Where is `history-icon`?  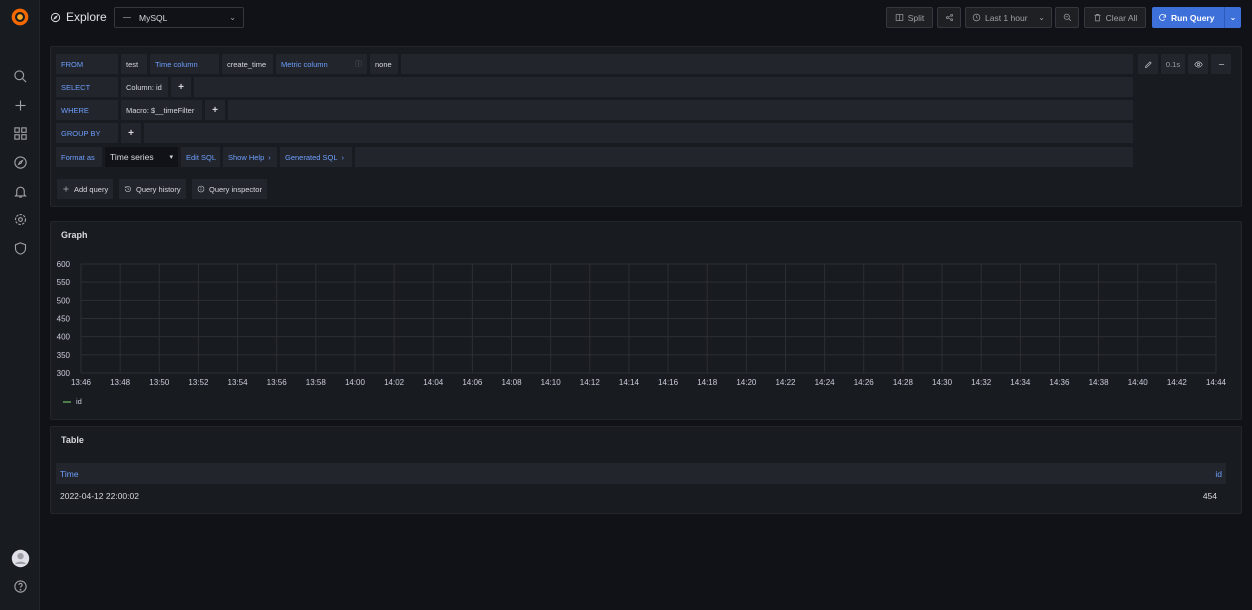 history-icon is located at coordinates (127, 189).